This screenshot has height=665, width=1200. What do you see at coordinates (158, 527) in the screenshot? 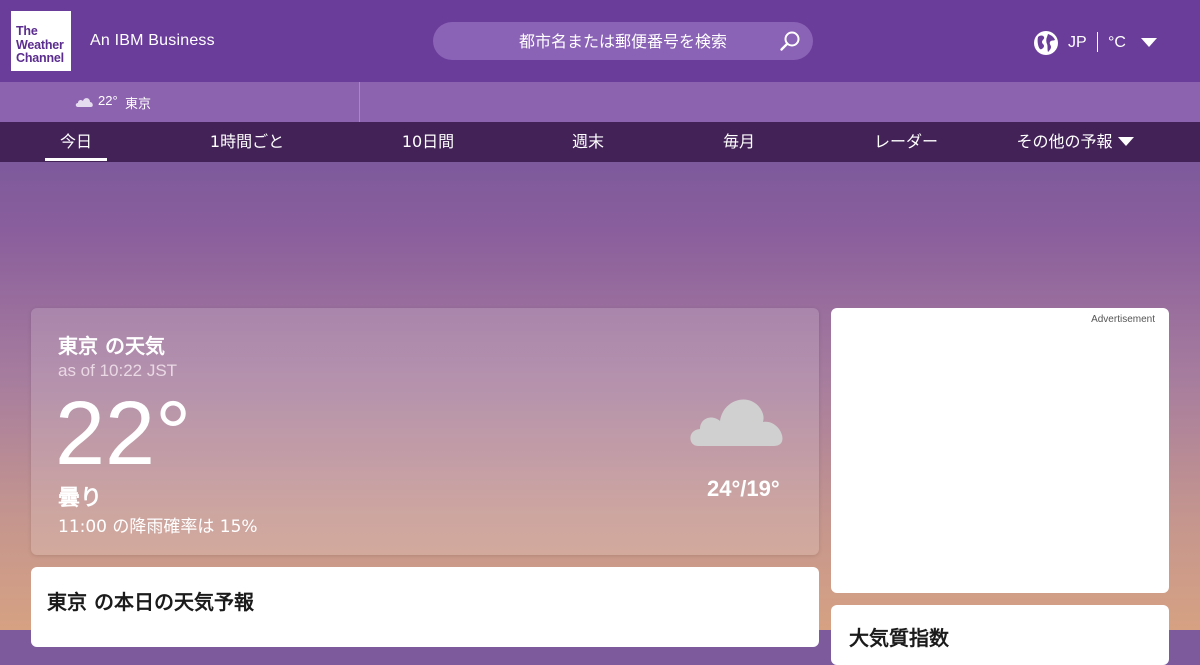
I see `precipitation-chance: 11:00 の降雨確率は 15%` at bounding box center [158, 527].